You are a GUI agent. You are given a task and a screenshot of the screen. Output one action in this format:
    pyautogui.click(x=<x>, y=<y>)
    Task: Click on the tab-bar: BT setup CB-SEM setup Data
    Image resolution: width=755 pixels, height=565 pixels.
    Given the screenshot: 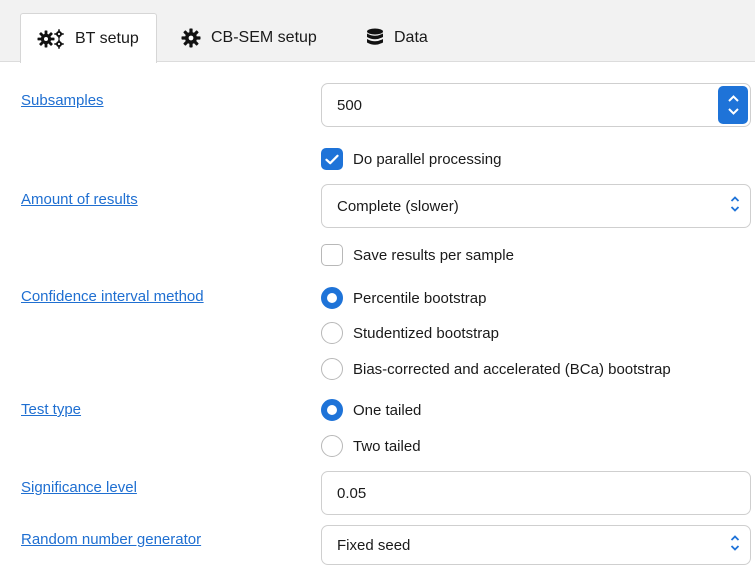 What is the action you would take?
    pyautogui.click(x=377, y=31)
    